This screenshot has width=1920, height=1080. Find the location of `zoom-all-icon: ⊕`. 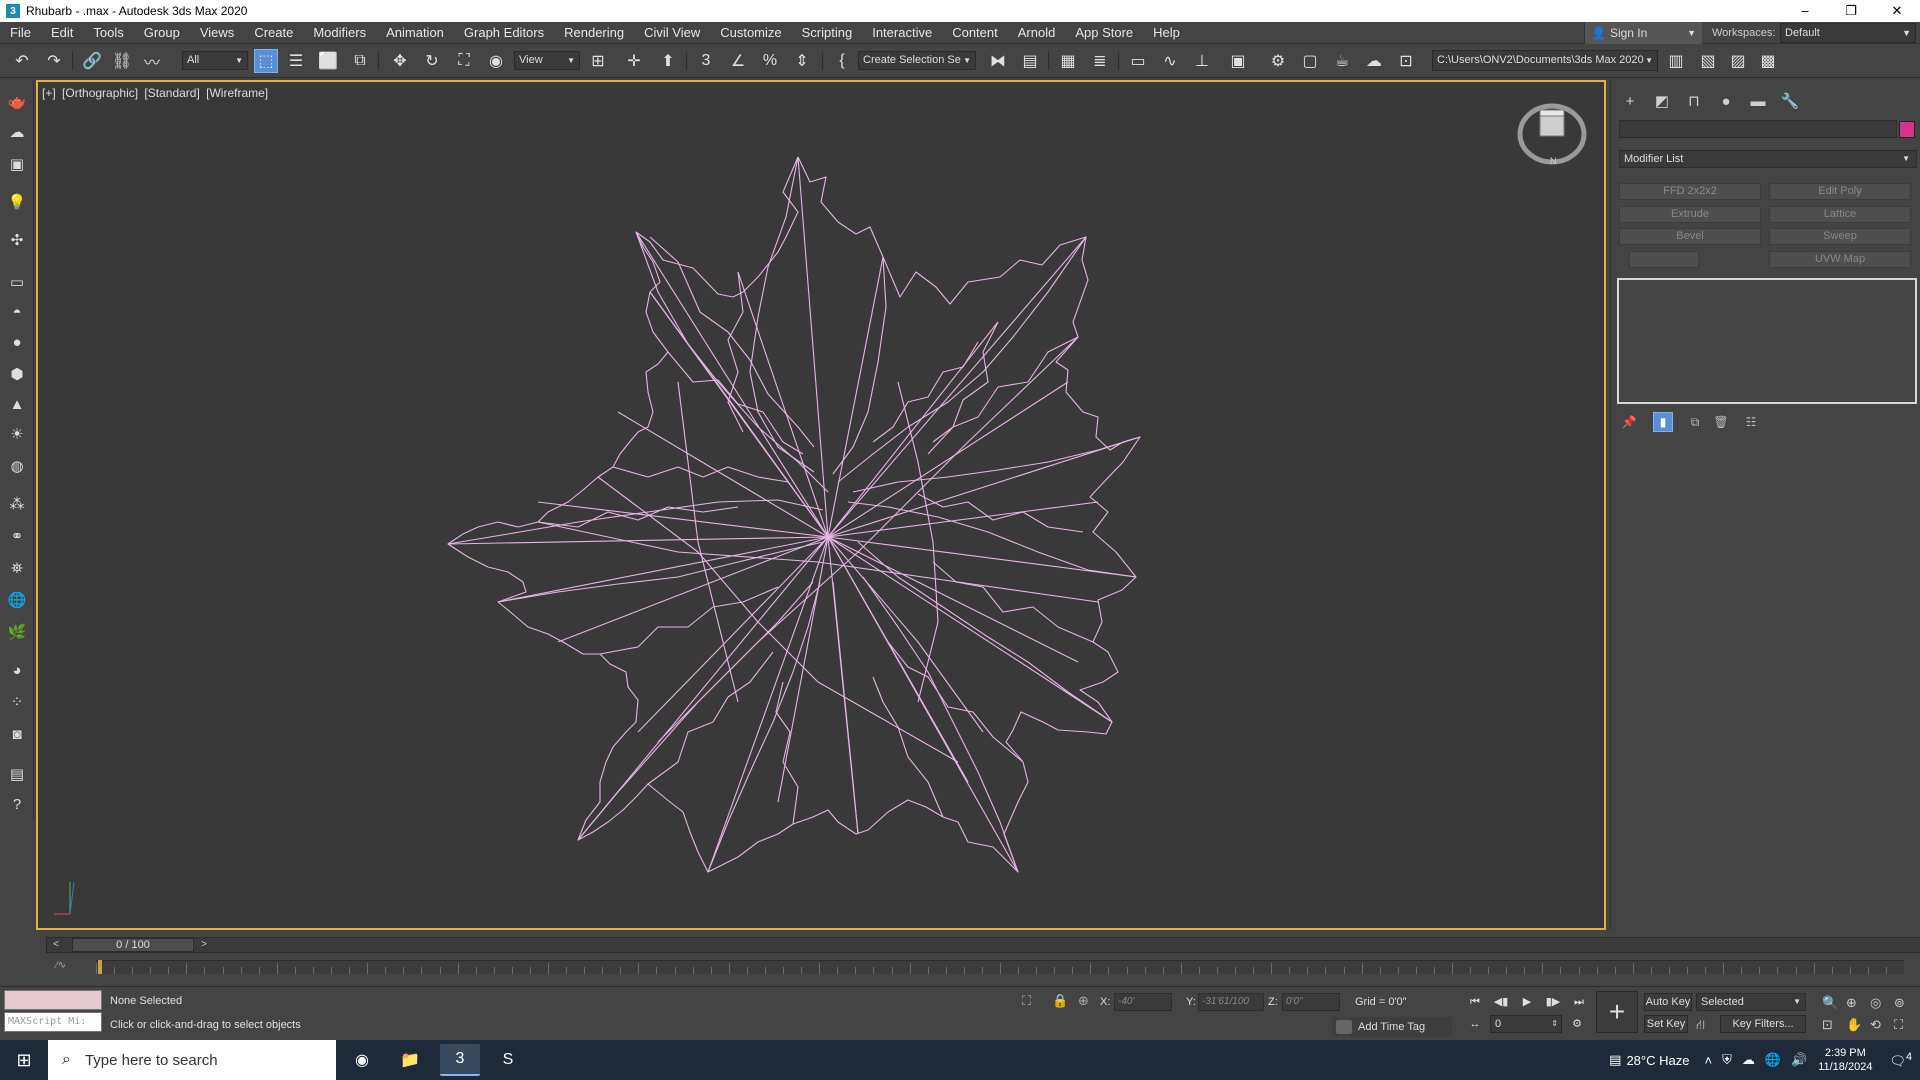

zoom-all-icon: ⊕ is located at coordinates (1851, 1003).